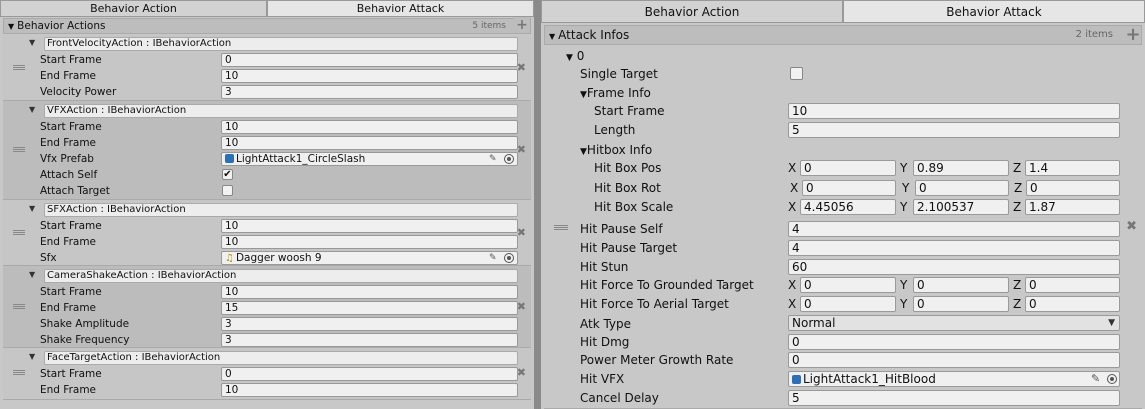 Image resolution: width=1145 pixels, height=409 pixels. I want to click on hitbox-pos-z-input: 1.4, so click(1072, 168).